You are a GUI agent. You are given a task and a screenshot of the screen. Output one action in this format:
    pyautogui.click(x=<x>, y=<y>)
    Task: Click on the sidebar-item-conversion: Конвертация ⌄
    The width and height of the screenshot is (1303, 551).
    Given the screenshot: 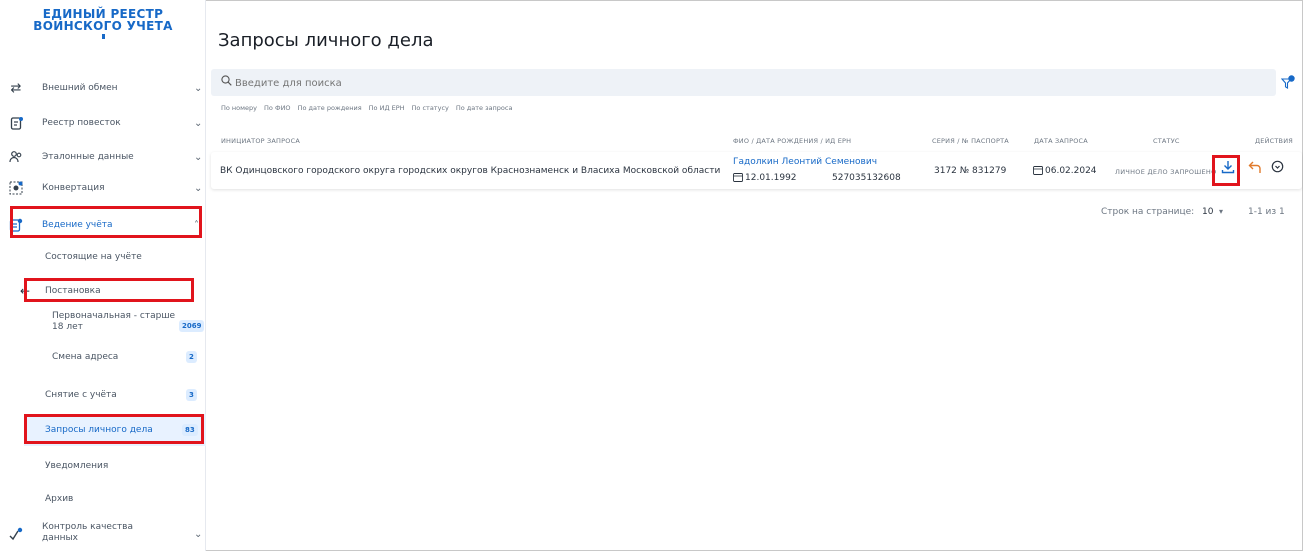 What is the action you would take?
    pyautogui.click(x=103, y=188)
    